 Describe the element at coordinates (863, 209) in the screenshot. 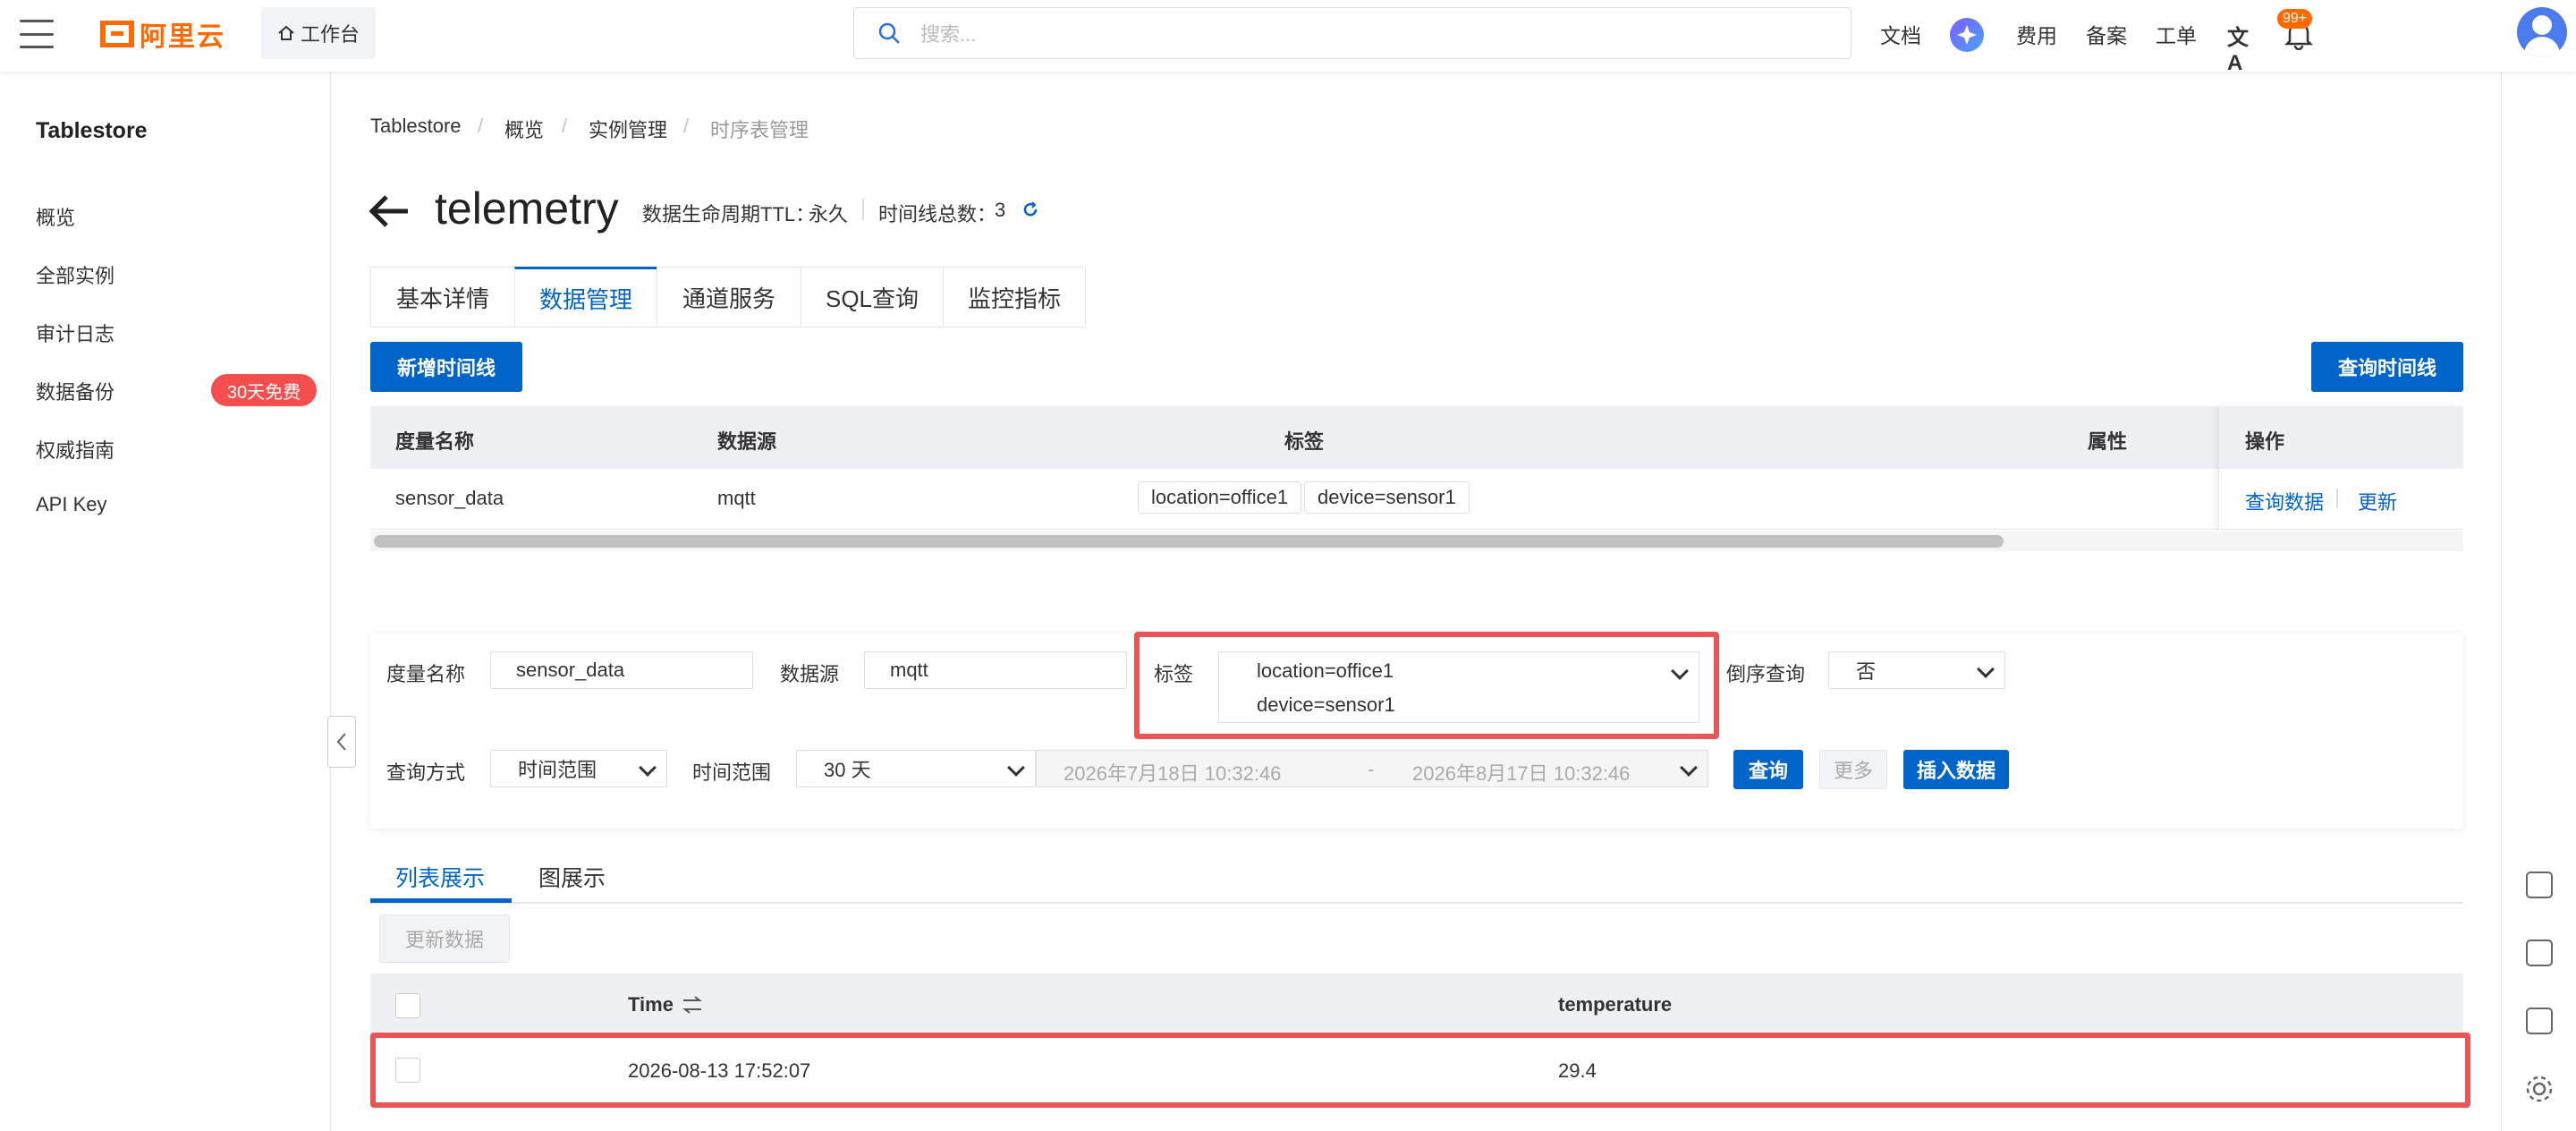

I see `header-divider` at that location.